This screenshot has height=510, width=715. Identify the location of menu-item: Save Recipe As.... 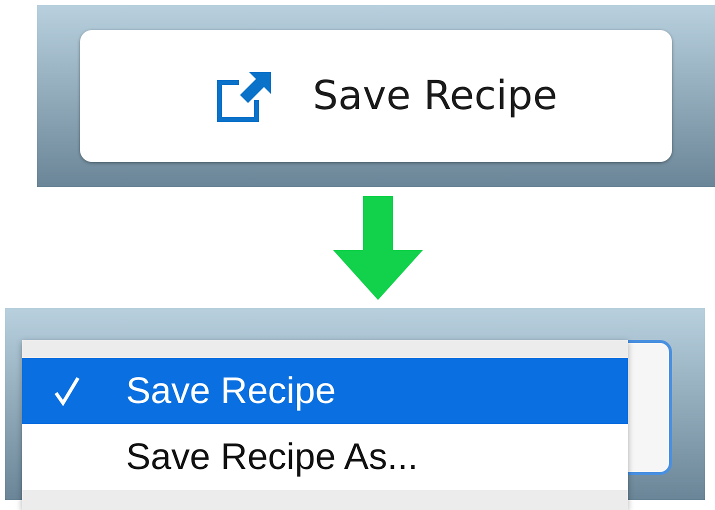
(325, 457).